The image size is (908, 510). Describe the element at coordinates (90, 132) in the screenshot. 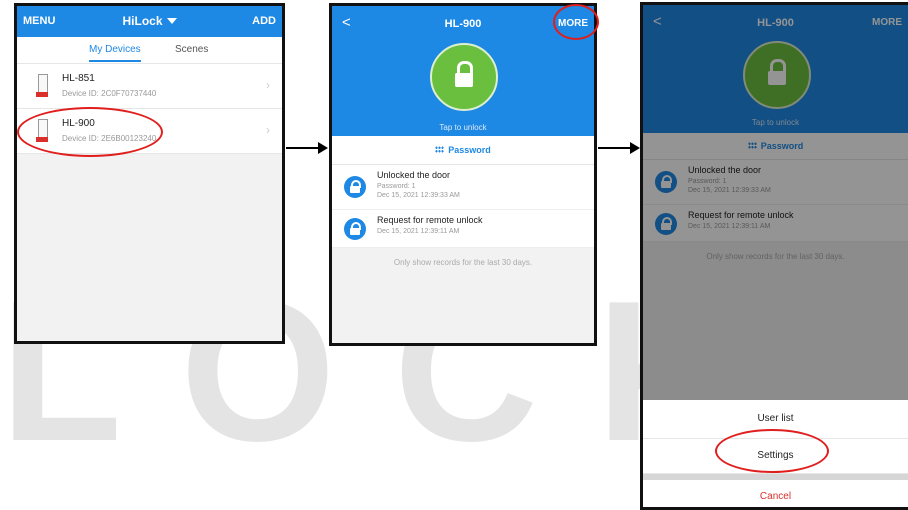

I see `highlight-circle-device` at that location.